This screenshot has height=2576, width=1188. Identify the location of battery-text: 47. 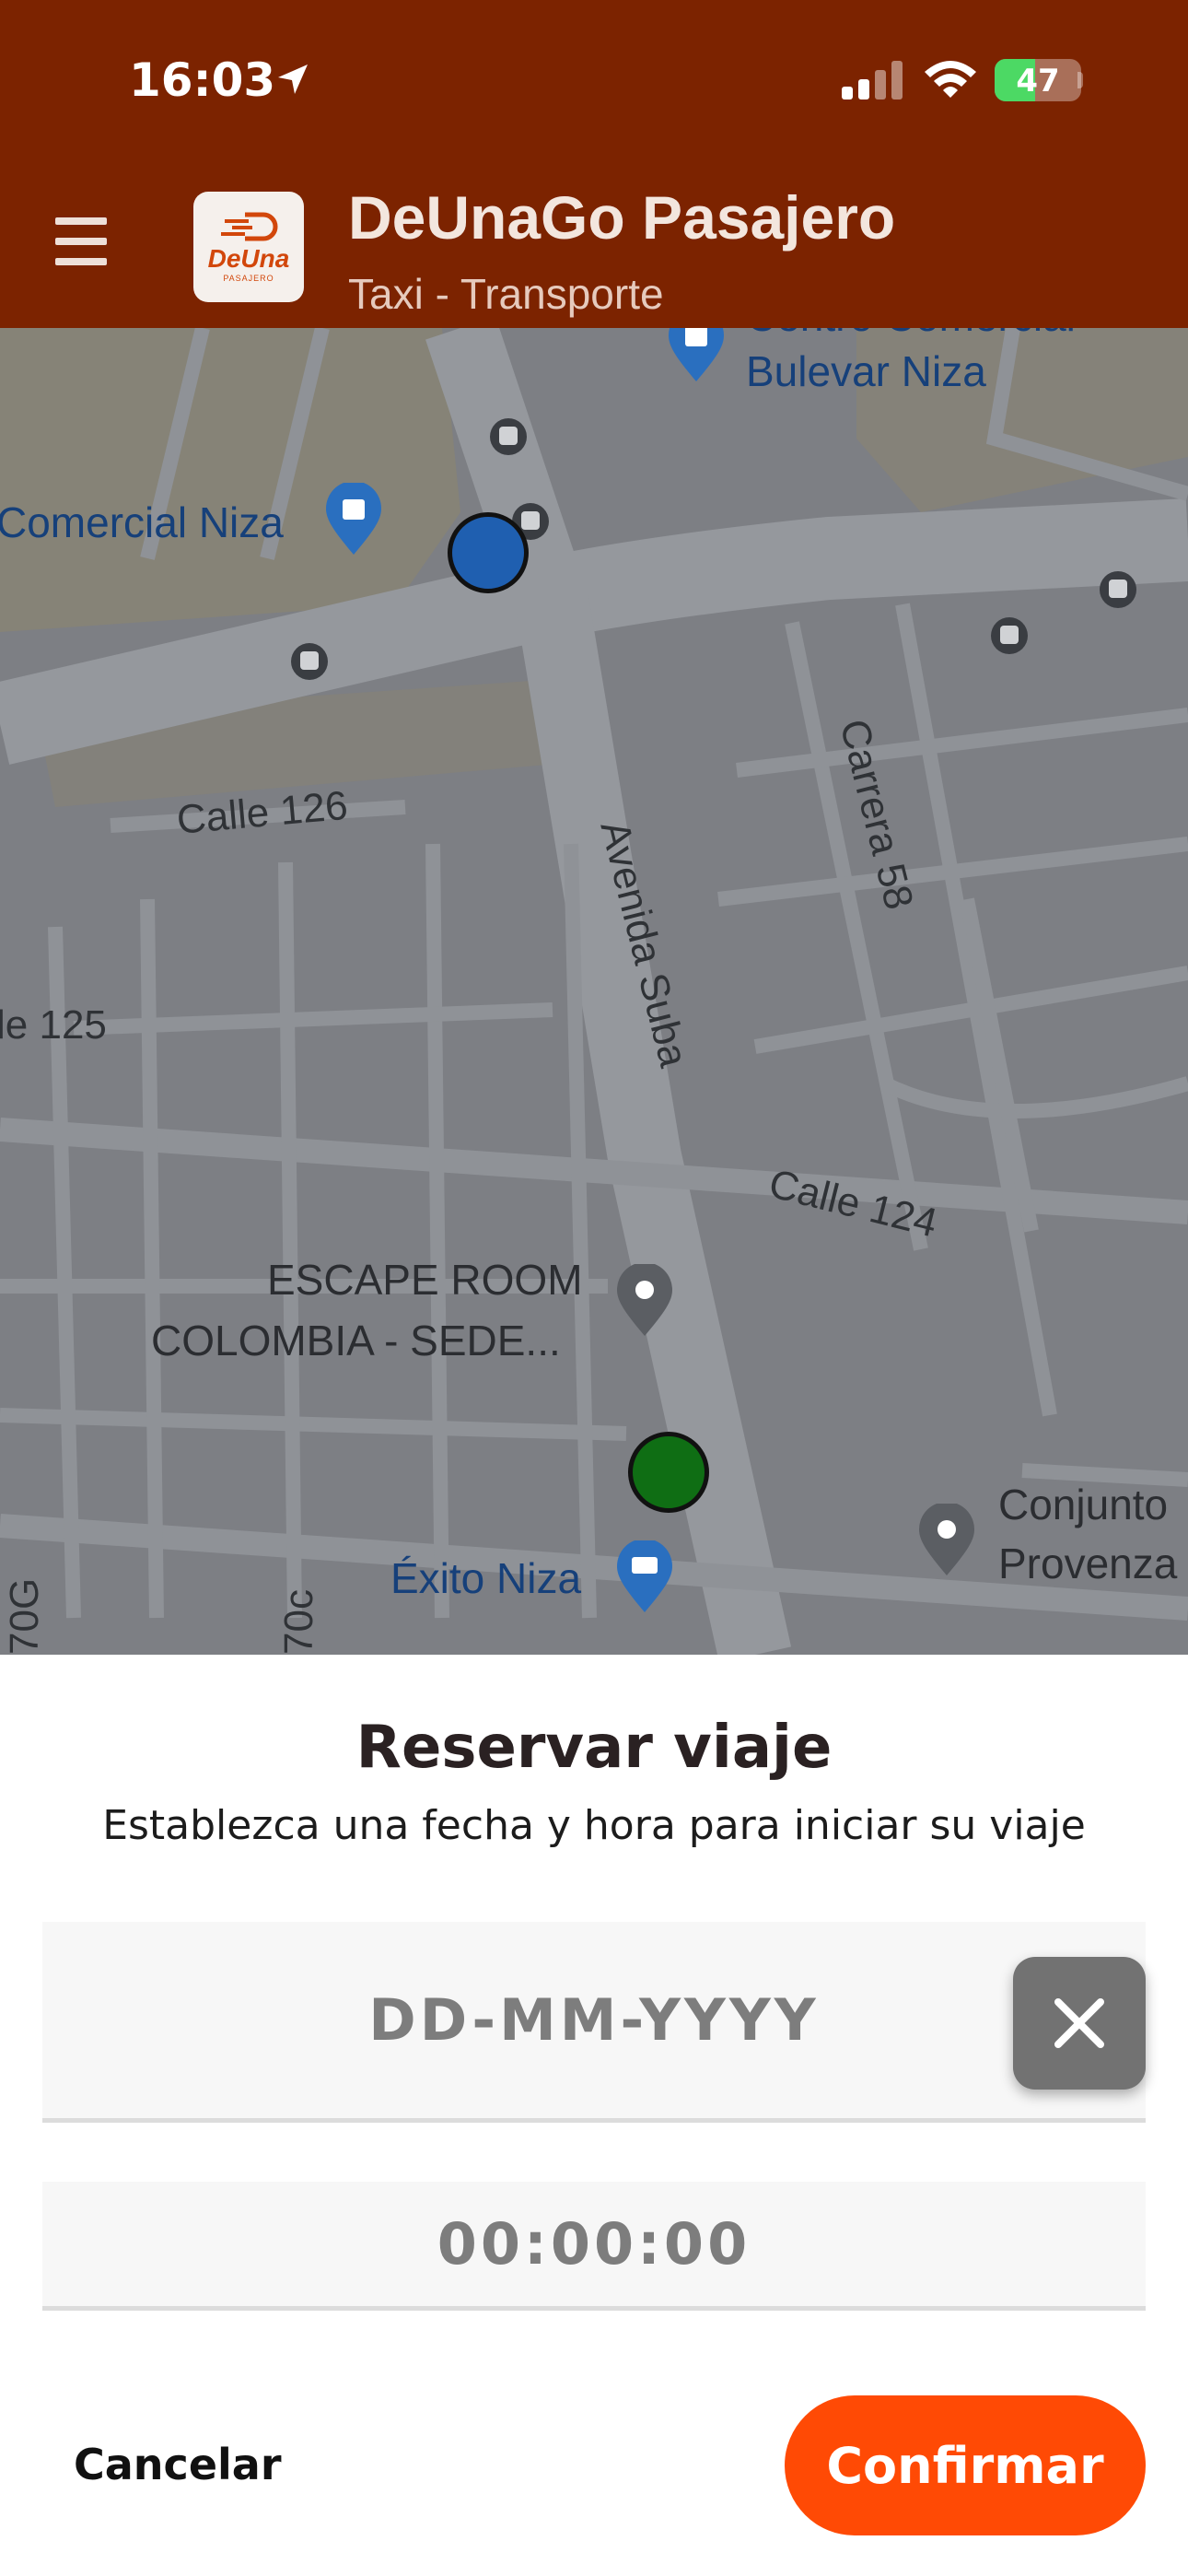
(1038, 81).